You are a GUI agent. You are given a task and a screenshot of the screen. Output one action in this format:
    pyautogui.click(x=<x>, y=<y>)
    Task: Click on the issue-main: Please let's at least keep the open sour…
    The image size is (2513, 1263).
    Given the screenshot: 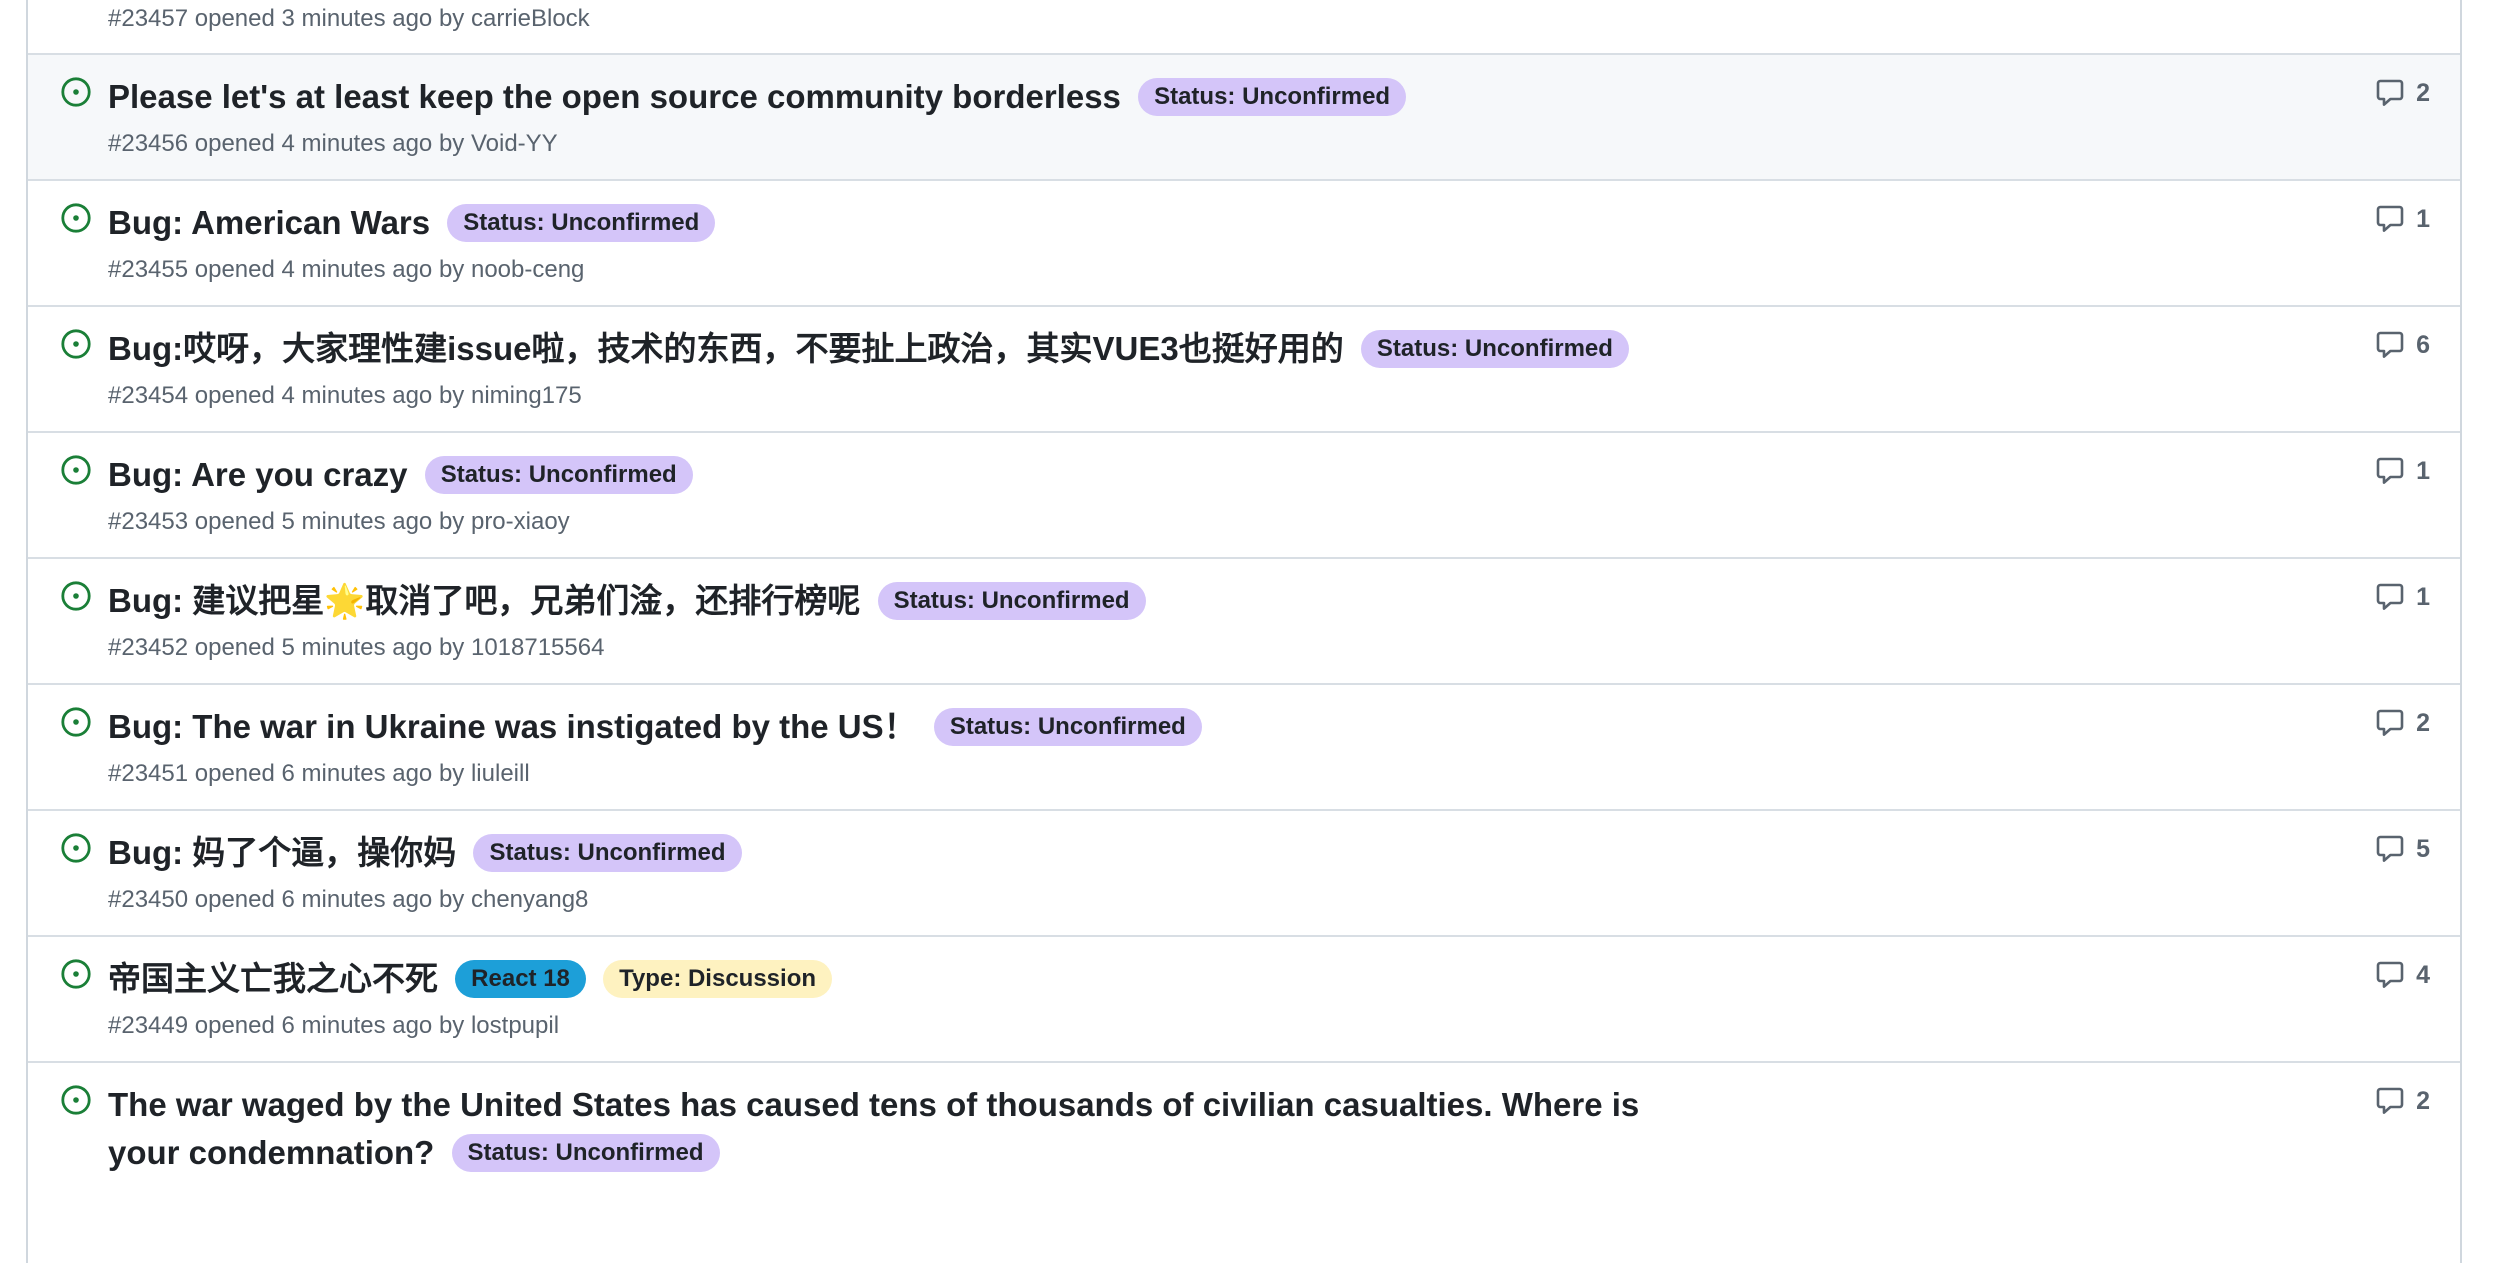 What is the action you would take?
    pyautogui.click(x=958, y=117)
    